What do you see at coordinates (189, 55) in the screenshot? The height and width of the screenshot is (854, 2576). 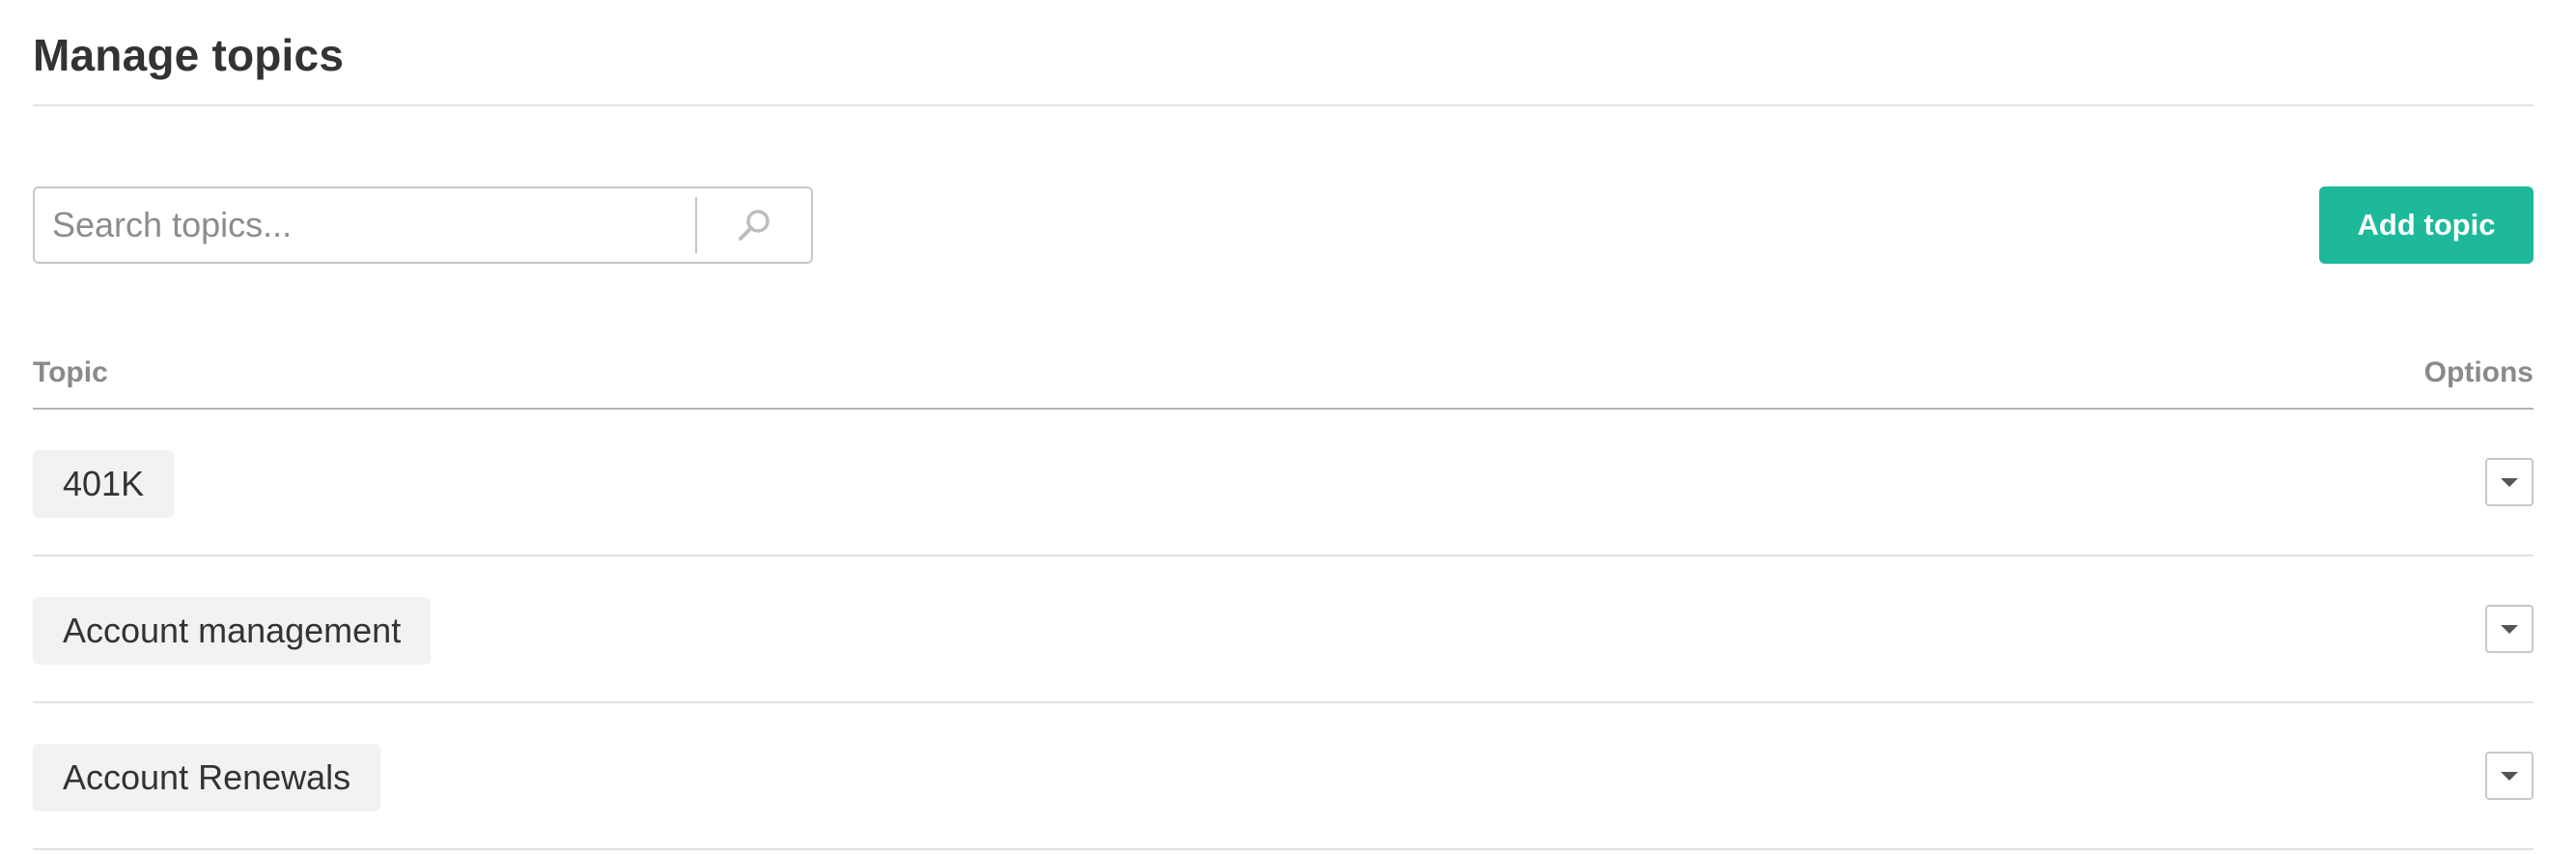 I see `page-title: Manage topics` at bounding box center [189, 55].